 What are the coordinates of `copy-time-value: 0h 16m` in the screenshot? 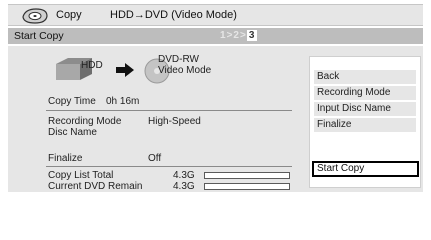 It's located at (123, 101).